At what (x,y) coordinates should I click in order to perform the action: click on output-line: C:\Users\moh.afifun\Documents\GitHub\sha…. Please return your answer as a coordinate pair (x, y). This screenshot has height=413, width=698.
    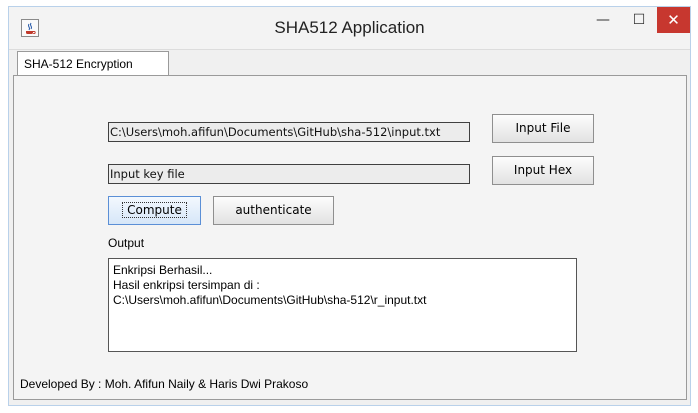
    Looking at the image, I should click on (270, 300).